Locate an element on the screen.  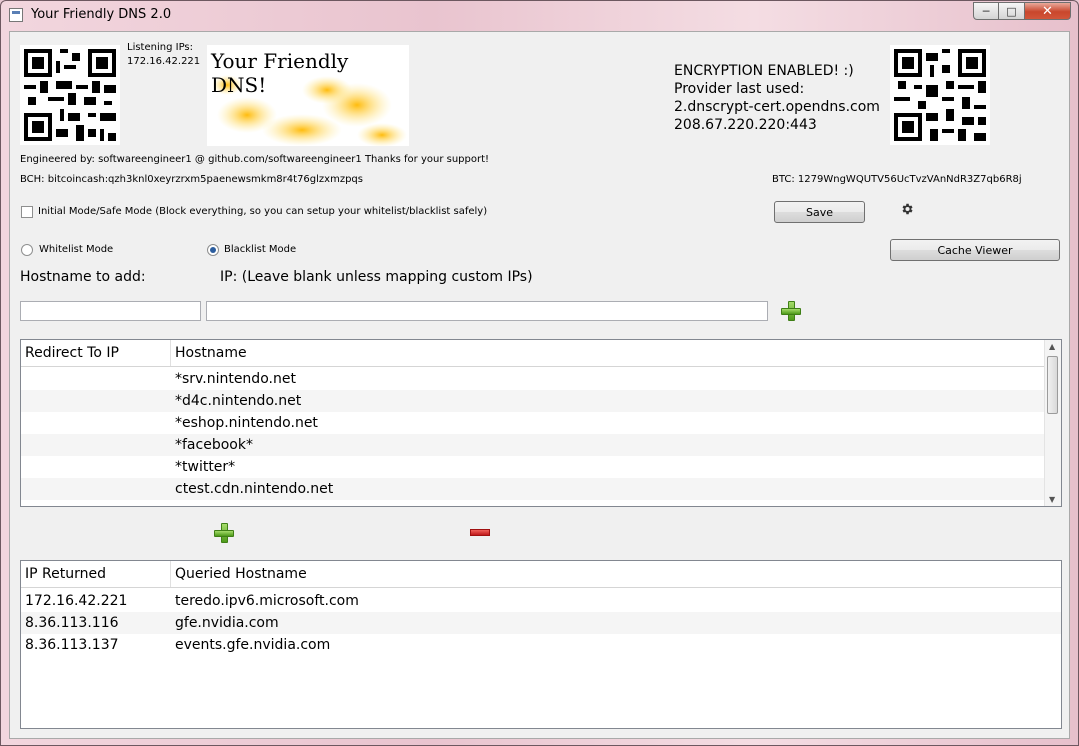
column-header: Queried Hostname is located at coordinates (616, 574).